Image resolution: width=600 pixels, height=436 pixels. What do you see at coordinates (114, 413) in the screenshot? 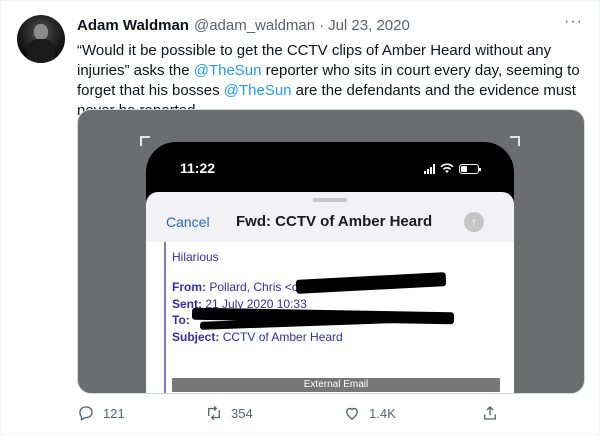
I see `reply-count: 121` at bounding box center [114, 413].